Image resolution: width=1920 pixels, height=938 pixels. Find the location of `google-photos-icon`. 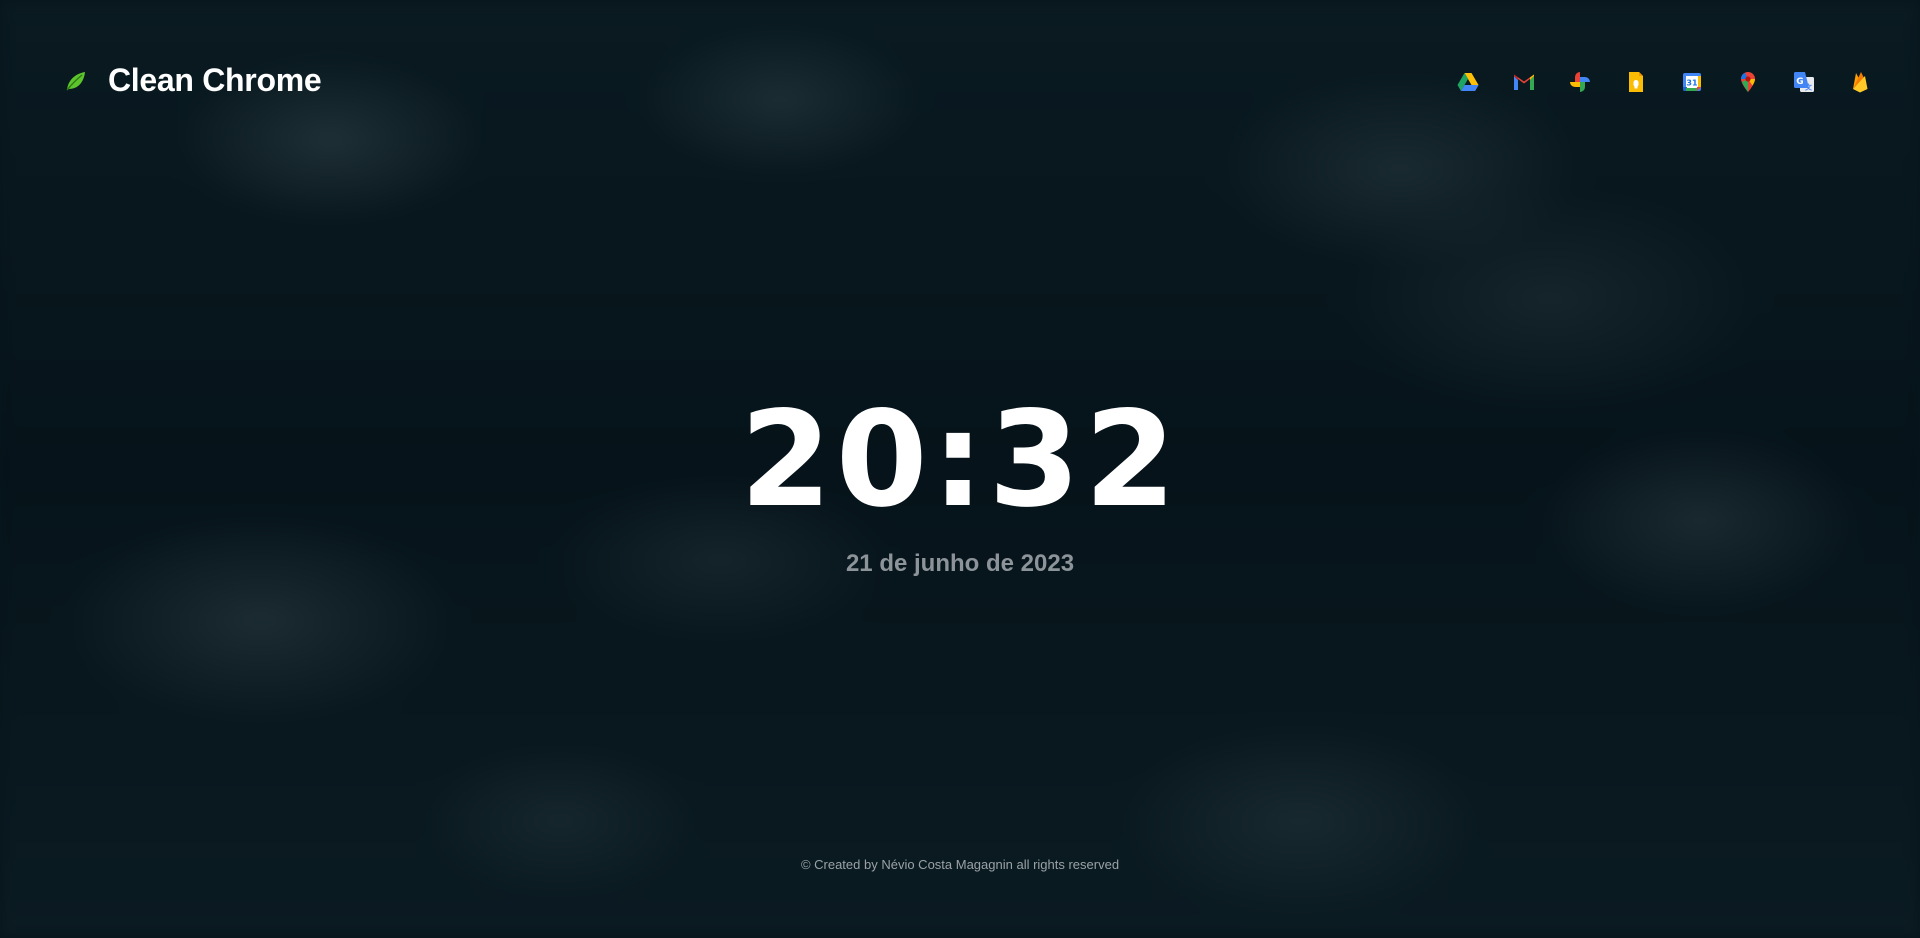

google-photos-icon is located at coordinates (1580, 82).